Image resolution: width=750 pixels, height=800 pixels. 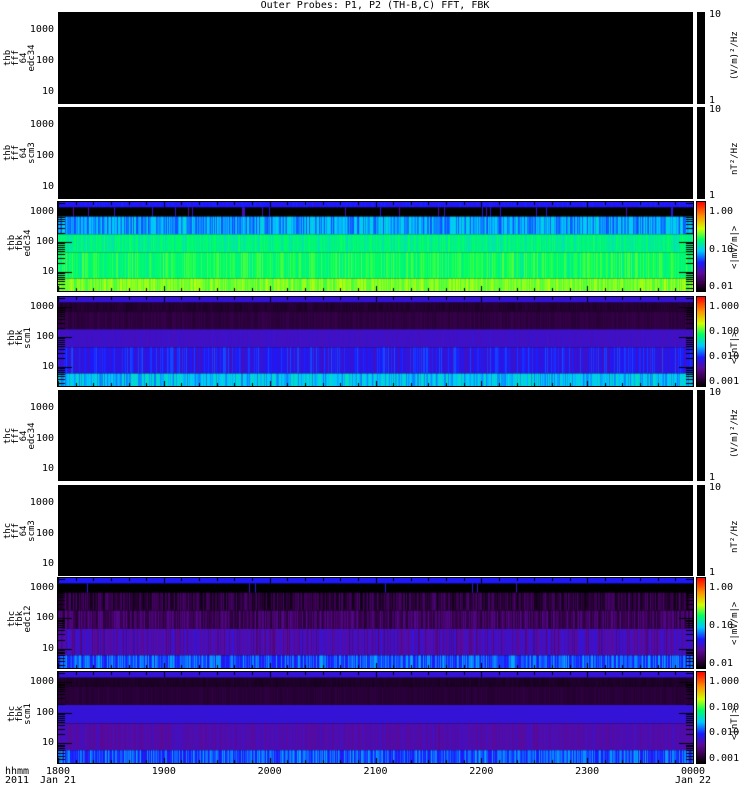 What do you see at coordinates (58, 780) in the screenshot?
I see `x-tick-date: Jan 21` at bounding box center [58, 780].